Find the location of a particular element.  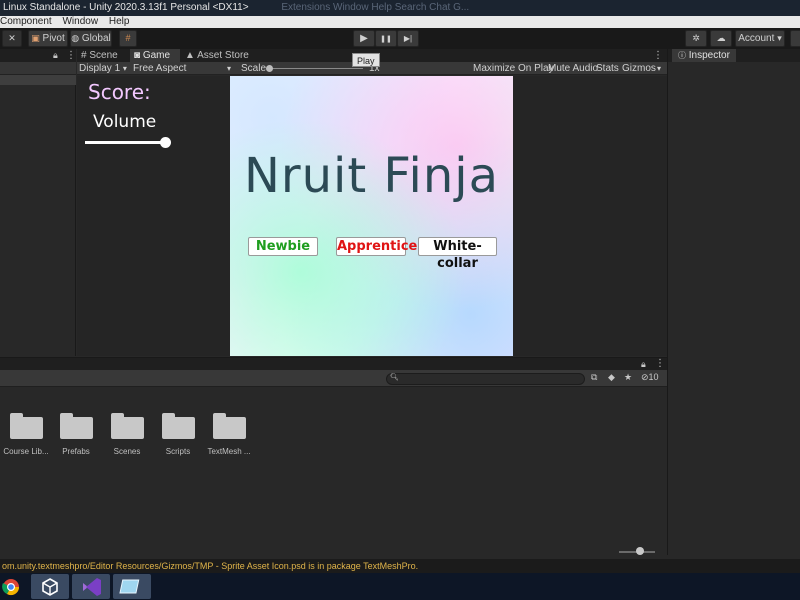

menu-help: Help is located at coordinates (119, 22).